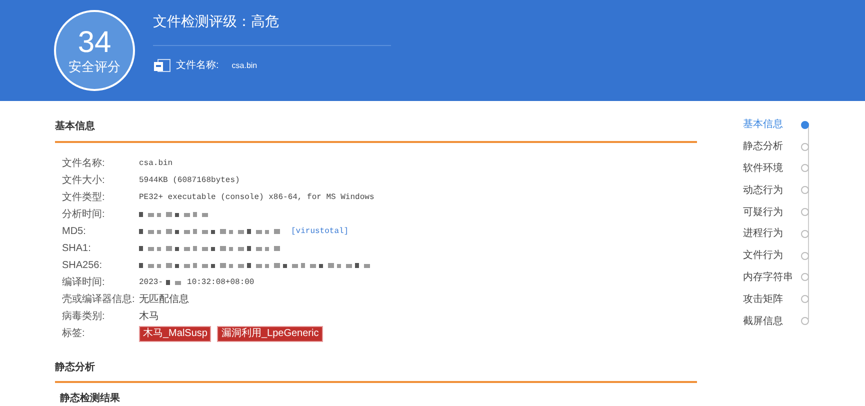  Describe the element at coordinates (83, 215) in the screenshot. I see `field-label: 分析时间:` at that location.